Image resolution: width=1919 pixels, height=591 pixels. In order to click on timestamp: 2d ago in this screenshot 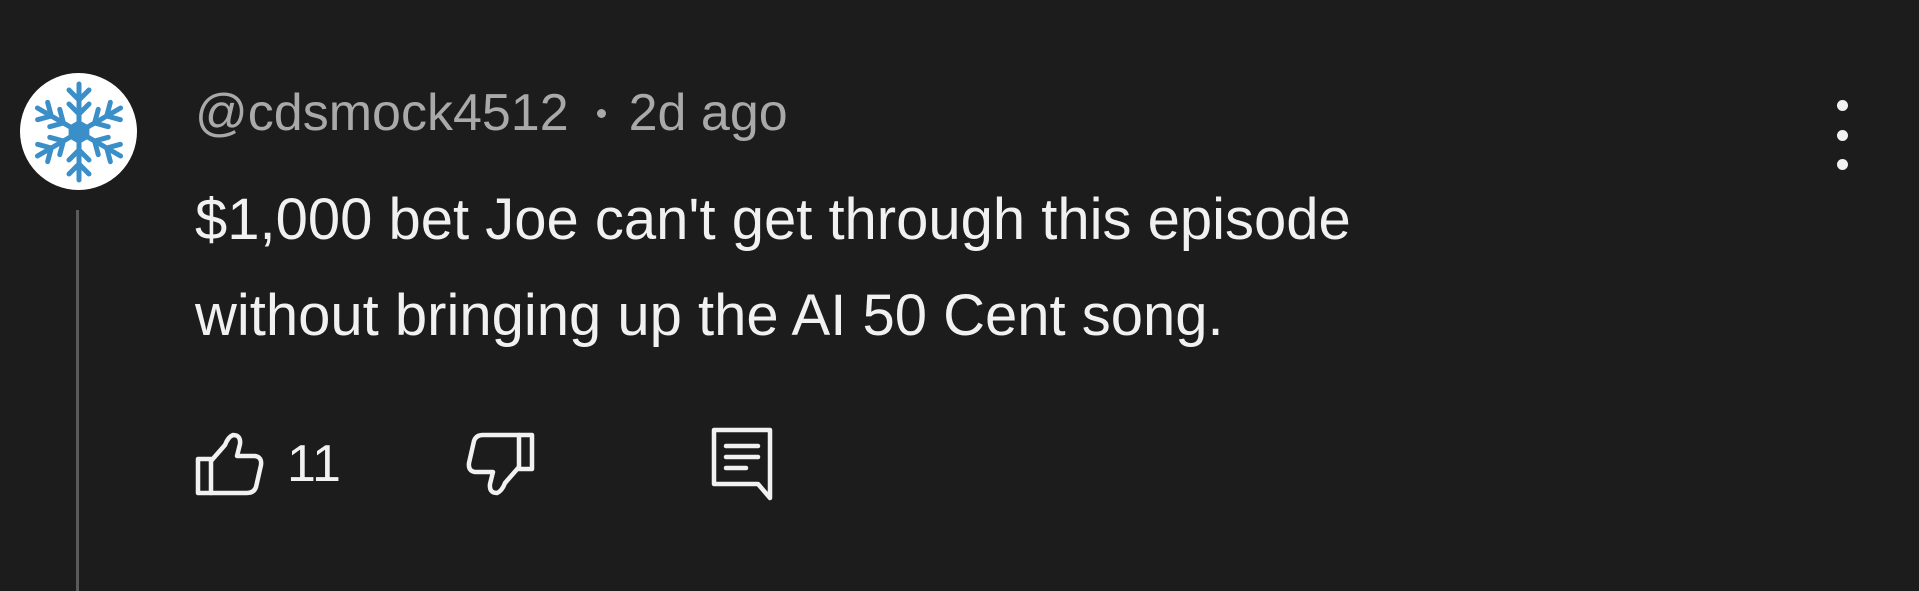, I will do `click(708, 113)`.